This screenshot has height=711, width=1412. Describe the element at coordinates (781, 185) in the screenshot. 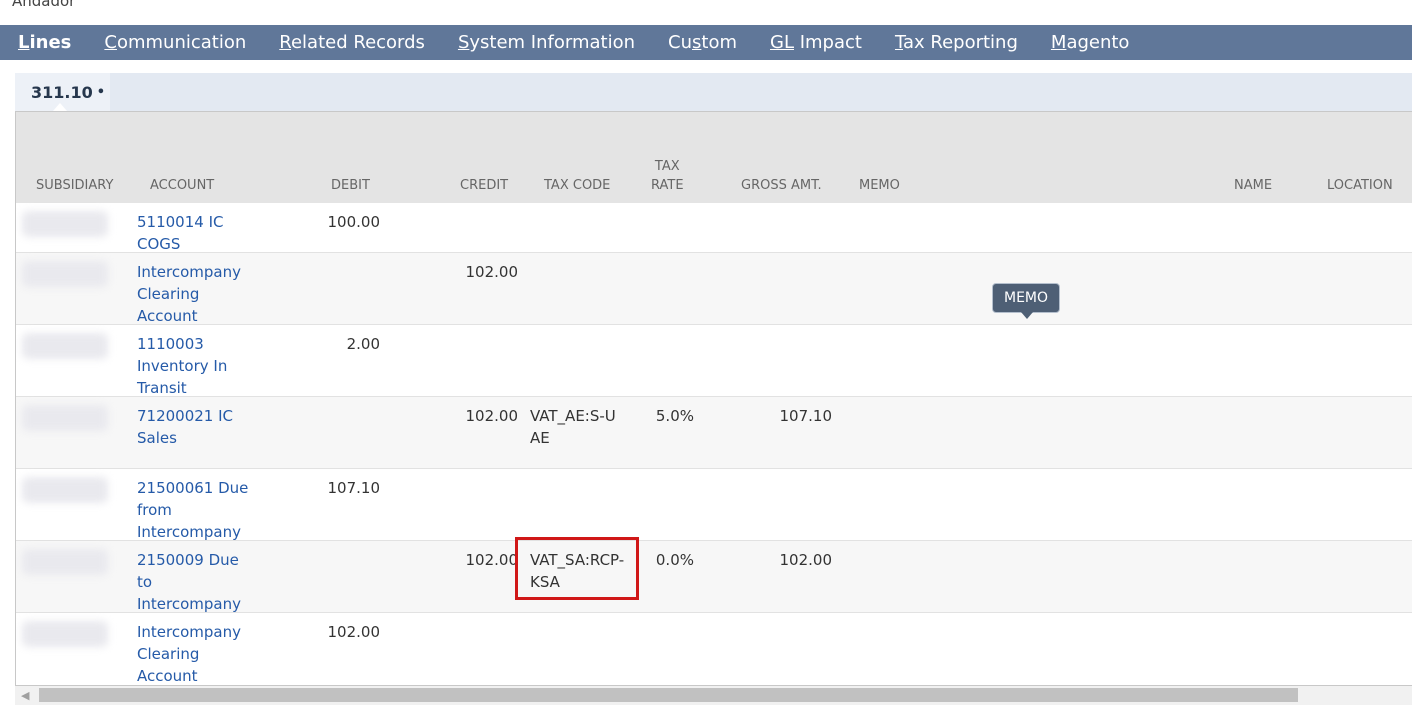

I see `col-gross-amt: GROSS AMT.` at that location.